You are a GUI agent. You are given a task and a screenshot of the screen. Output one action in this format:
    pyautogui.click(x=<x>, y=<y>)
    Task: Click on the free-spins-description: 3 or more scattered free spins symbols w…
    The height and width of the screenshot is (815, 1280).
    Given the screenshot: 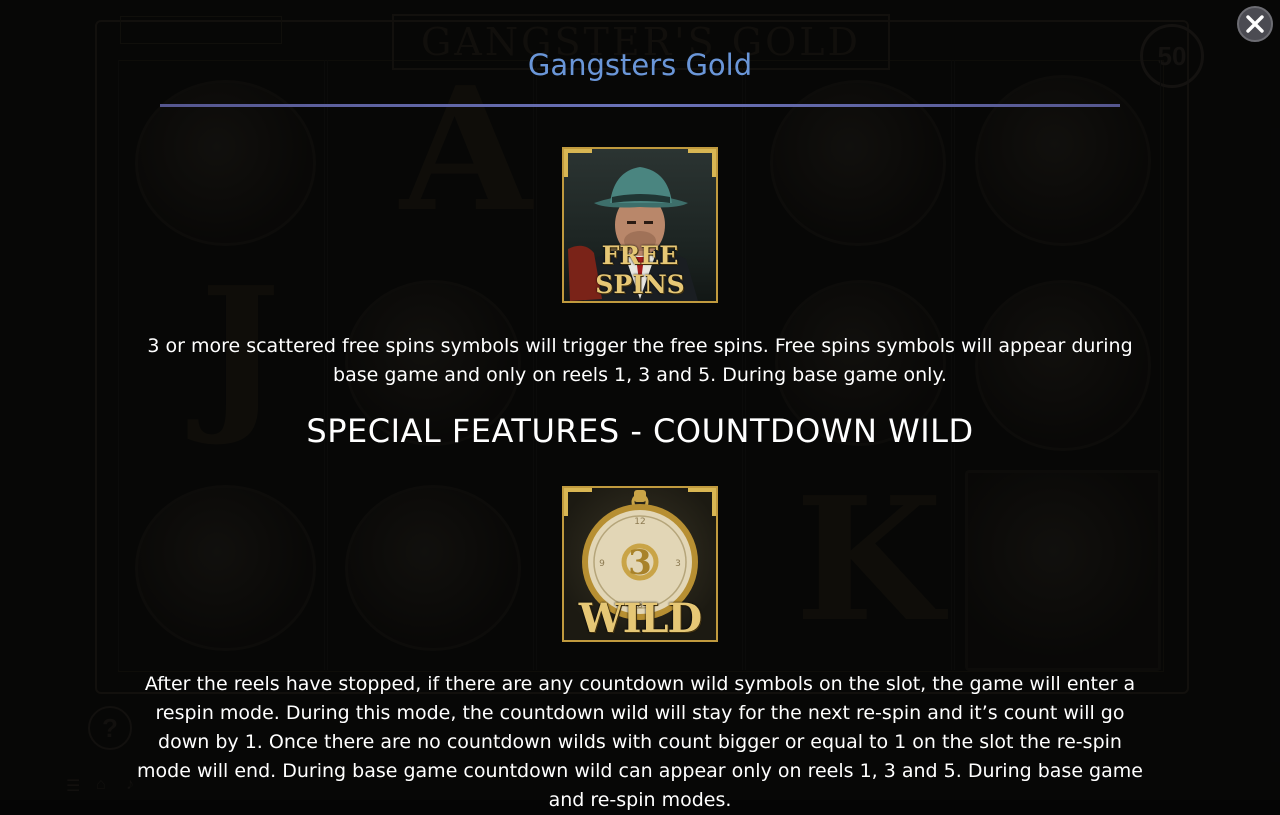 What is the action you would take?
    pyautogui.click(x=640, y=360)
    